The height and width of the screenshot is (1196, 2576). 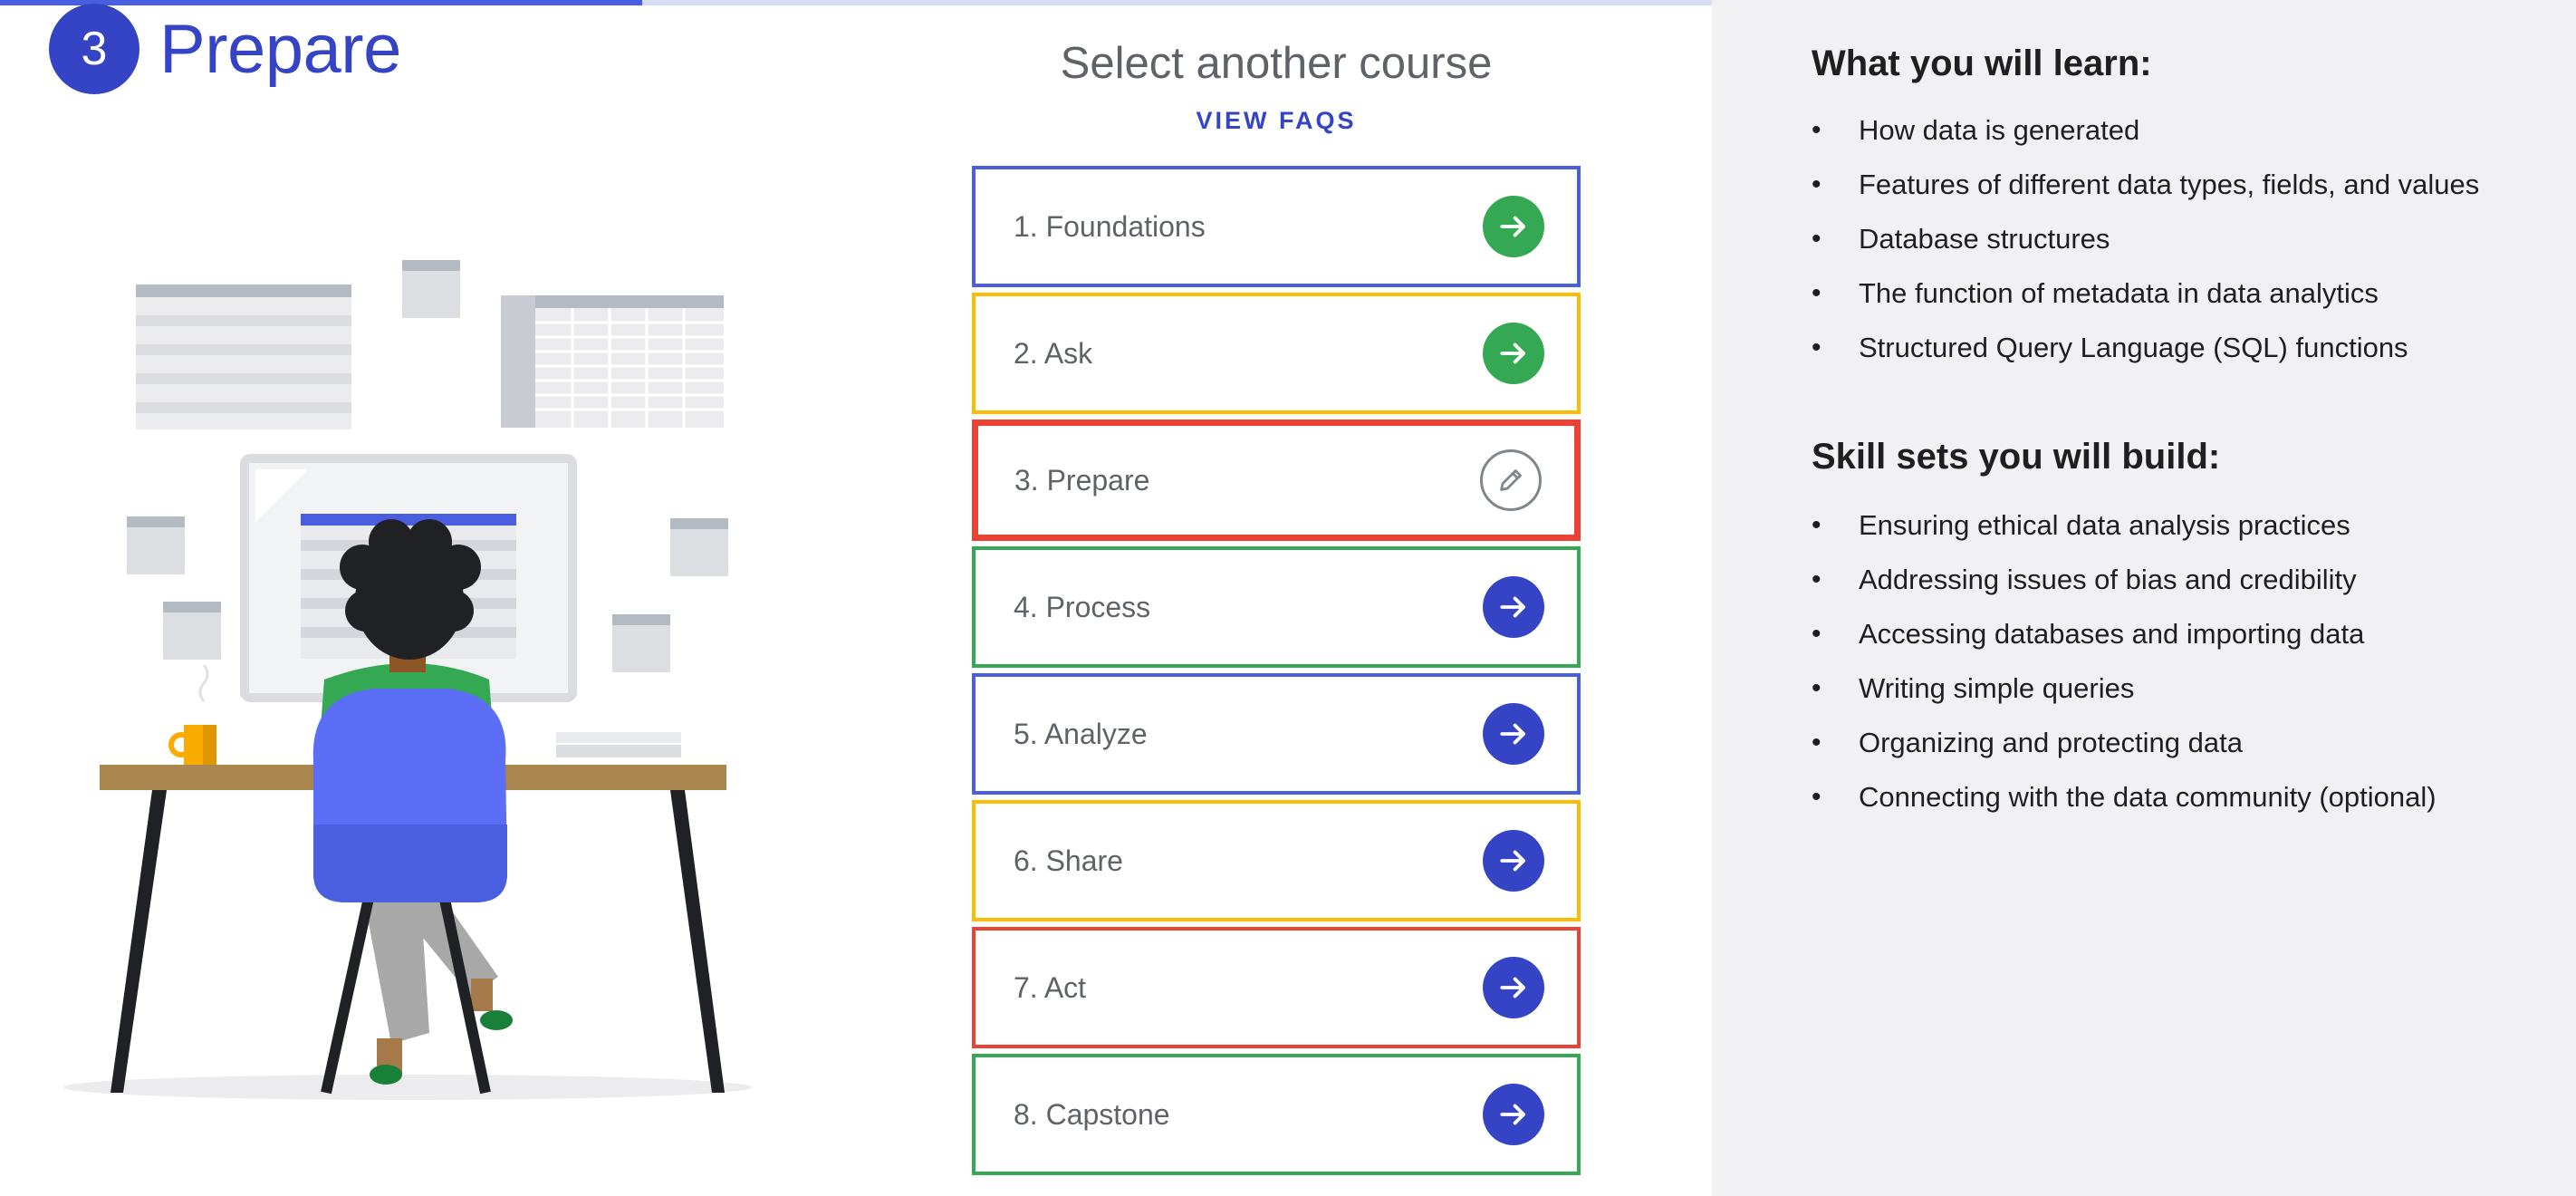 I want to click on learn-list-item: Database structures, so click(x=2145, y=248).